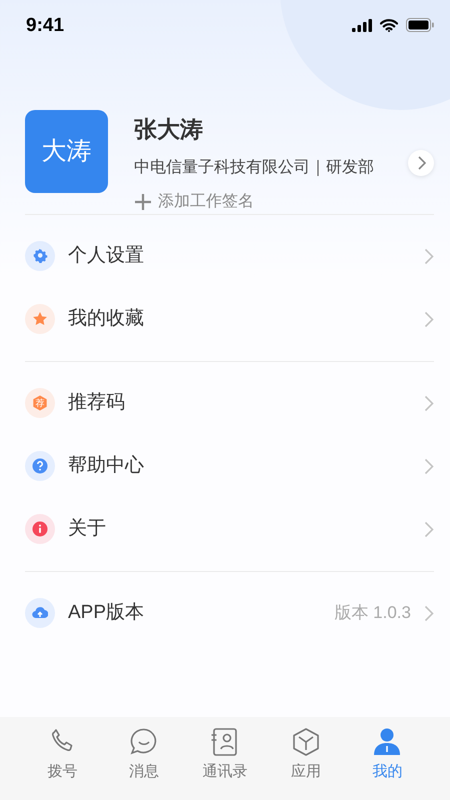  What do you see at coordinates (372, 613) in the screenshot?
I see `version-text: 版本 1.0.3` at bounding box center [372, 613].